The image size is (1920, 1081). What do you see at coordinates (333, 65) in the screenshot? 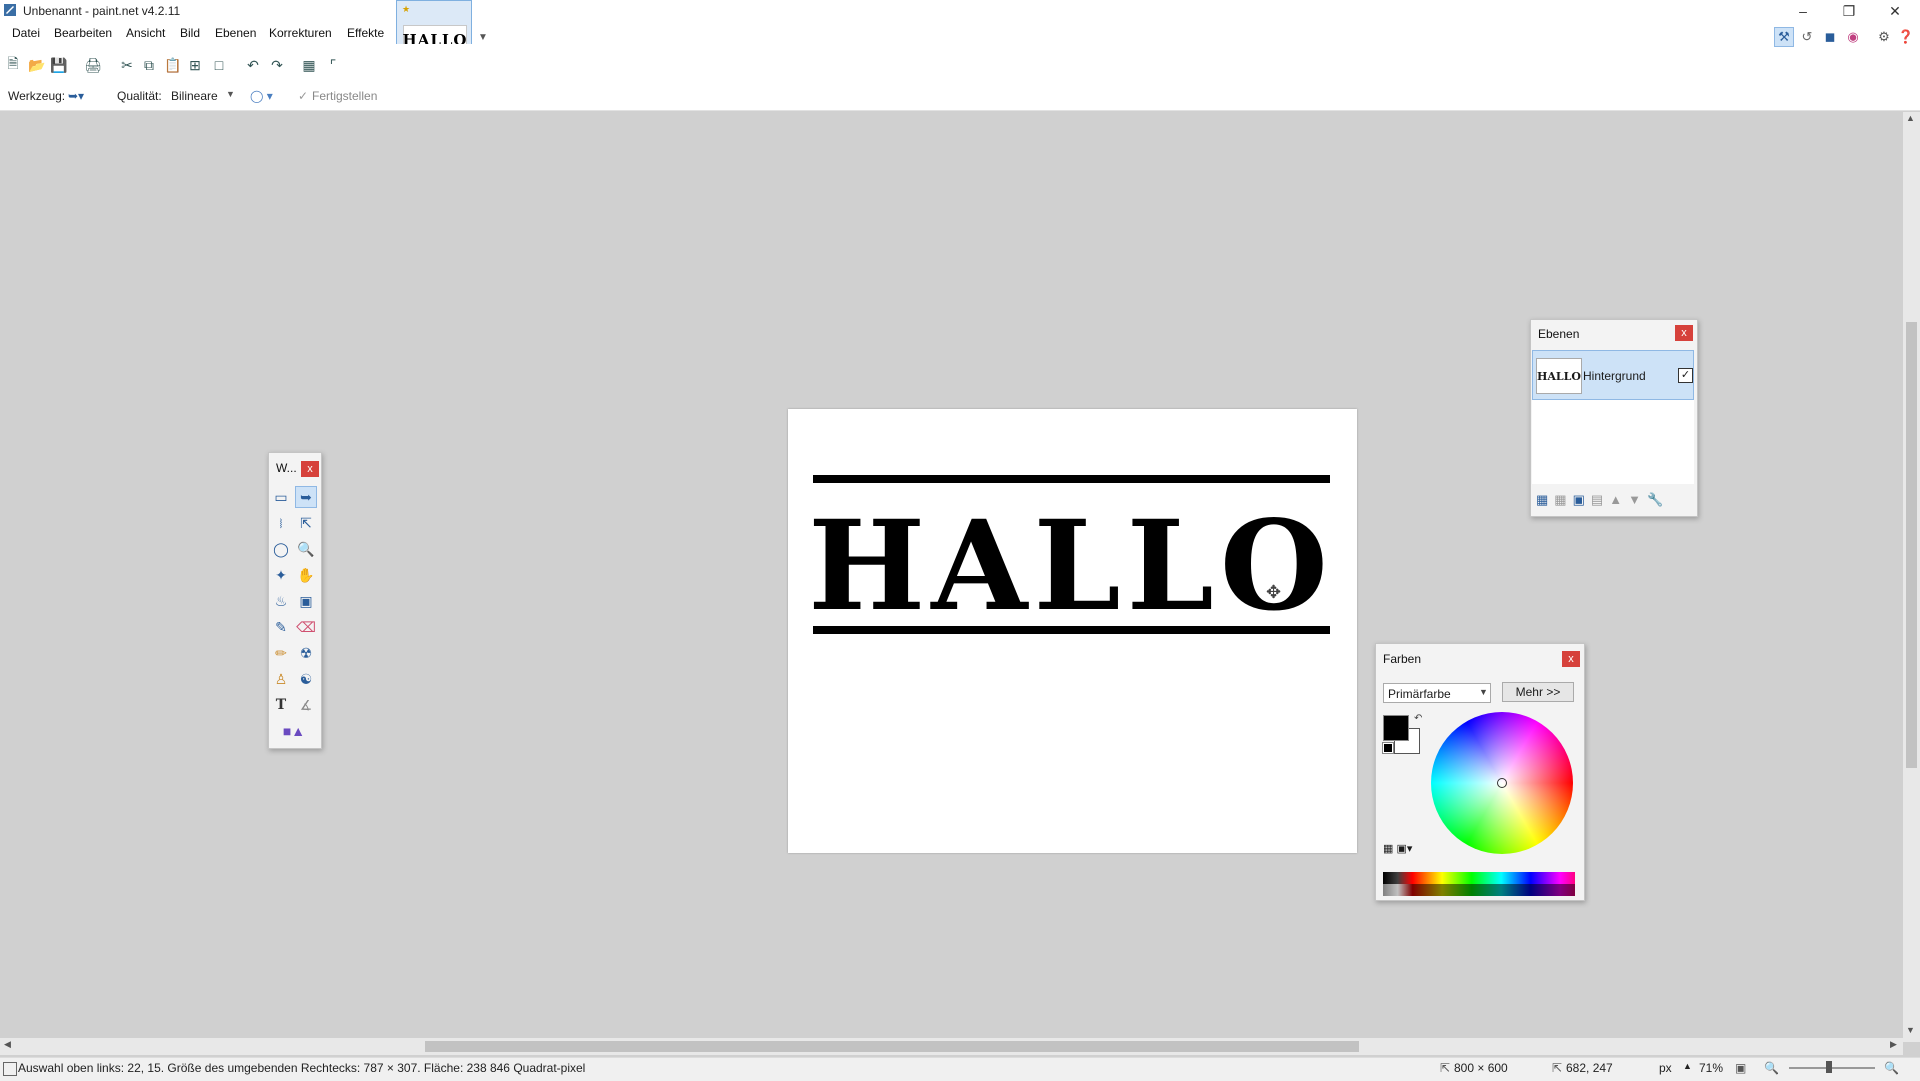
I see `ruler-icon: ⌜` at bounding box center [333, 65].